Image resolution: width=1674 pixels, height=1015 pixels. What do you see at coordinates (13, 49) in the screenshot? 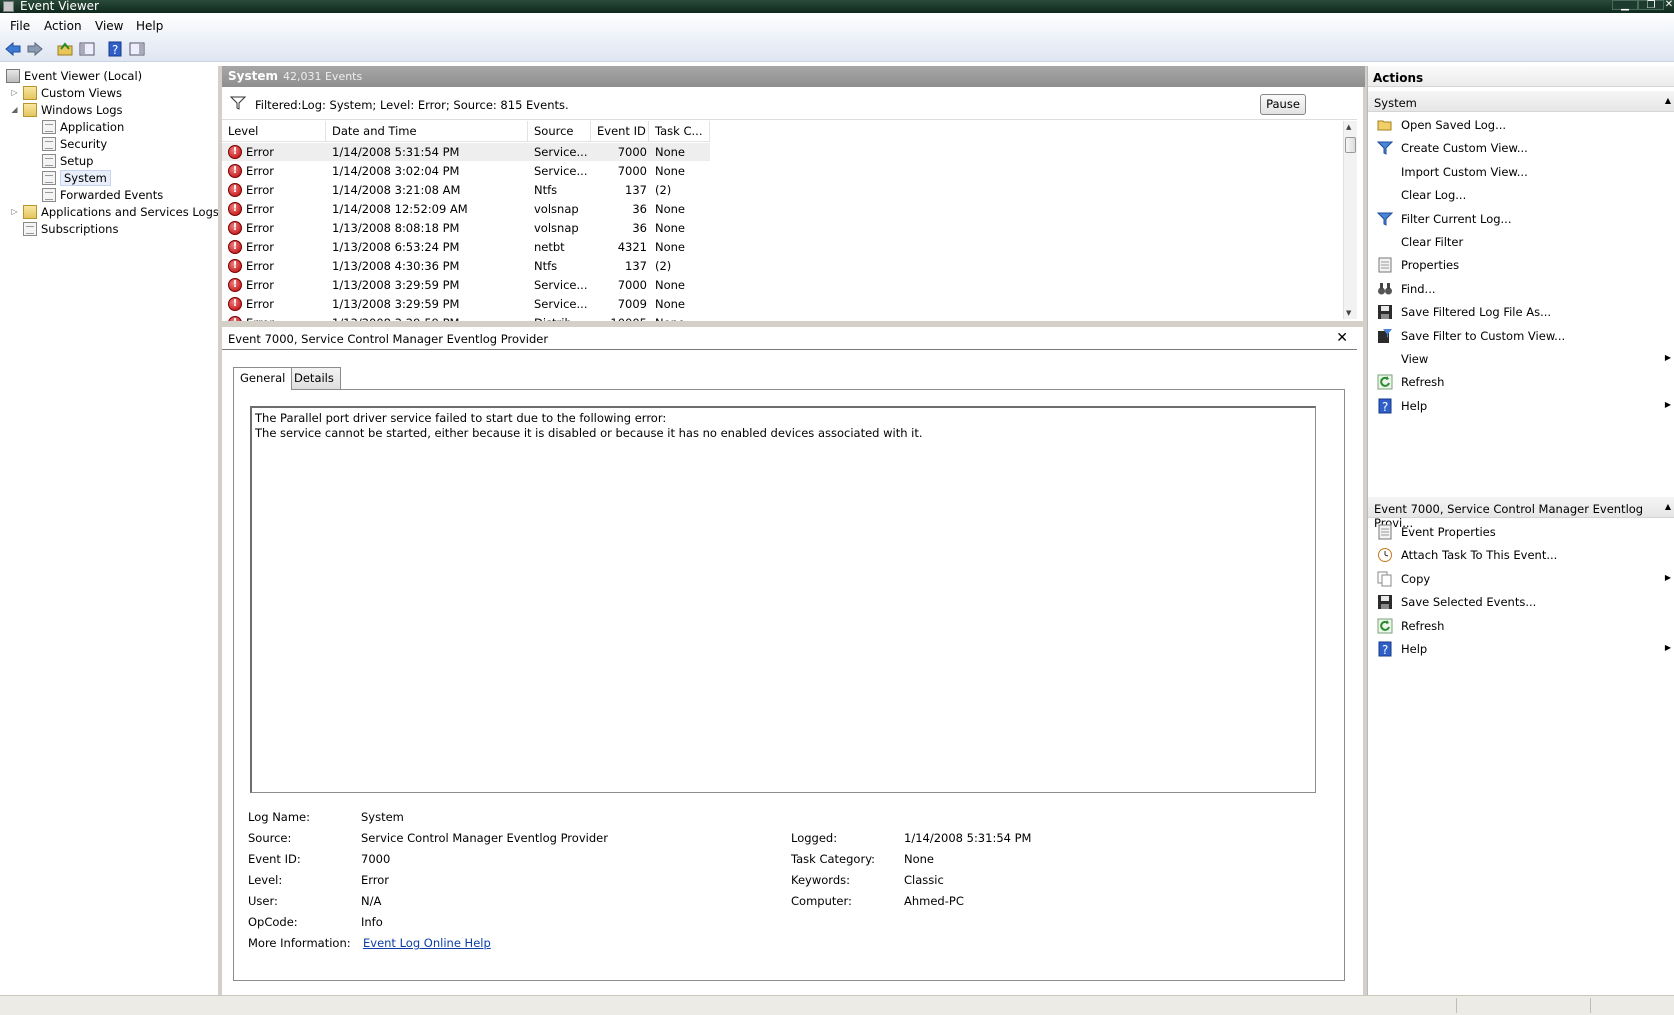
I see `back-icon` at bounding box center [13, 49].